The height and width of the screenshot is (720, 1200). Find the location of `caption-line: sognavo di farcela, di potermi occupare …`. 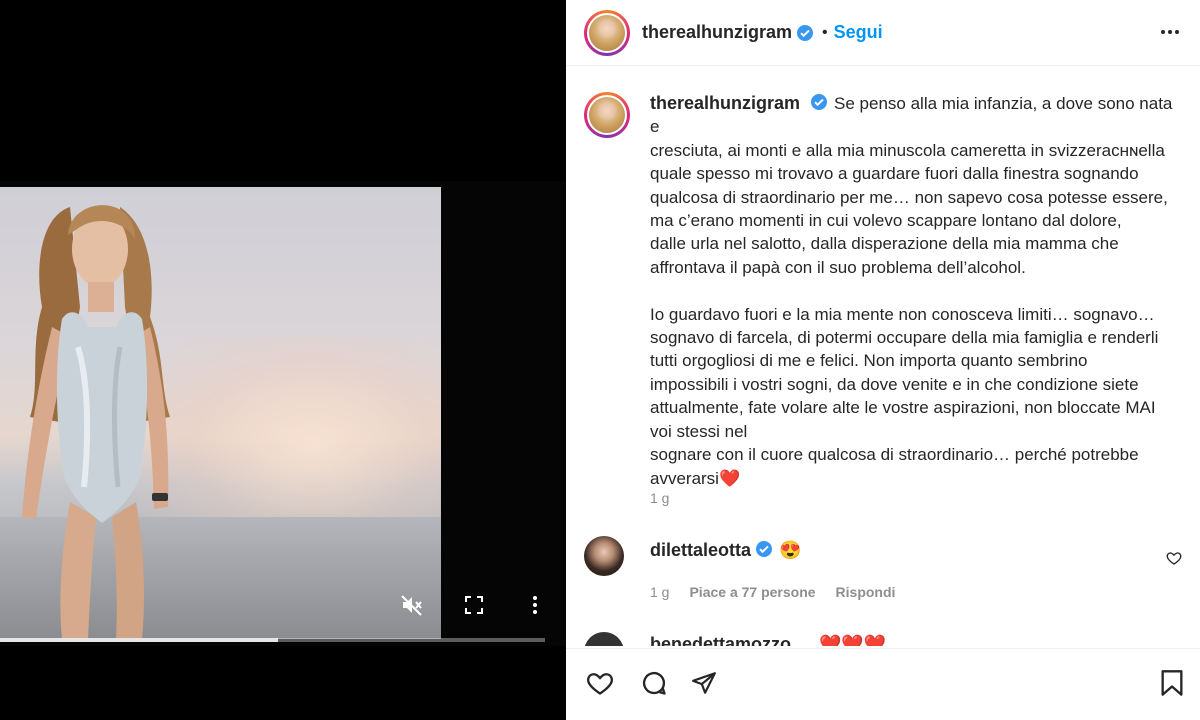

caption-line: sognavo di farcela, di potermi occupare … is located at coordinates (904, 338).